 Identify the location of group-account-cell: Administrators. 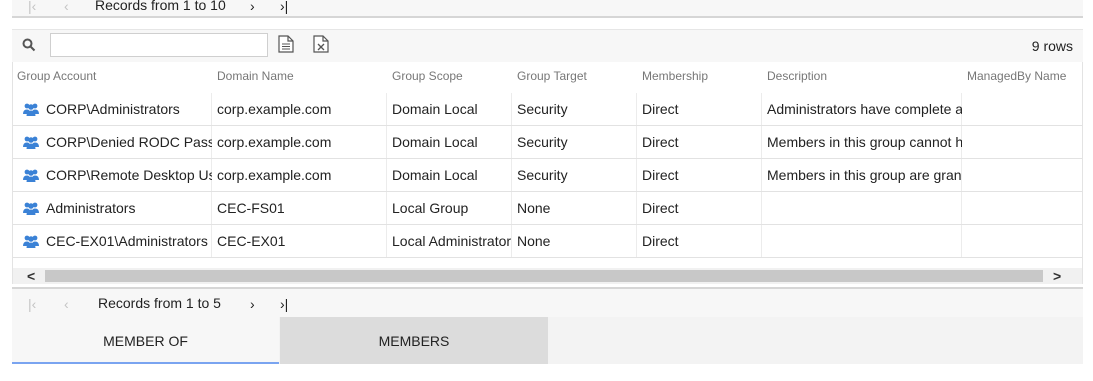
(91, 208).